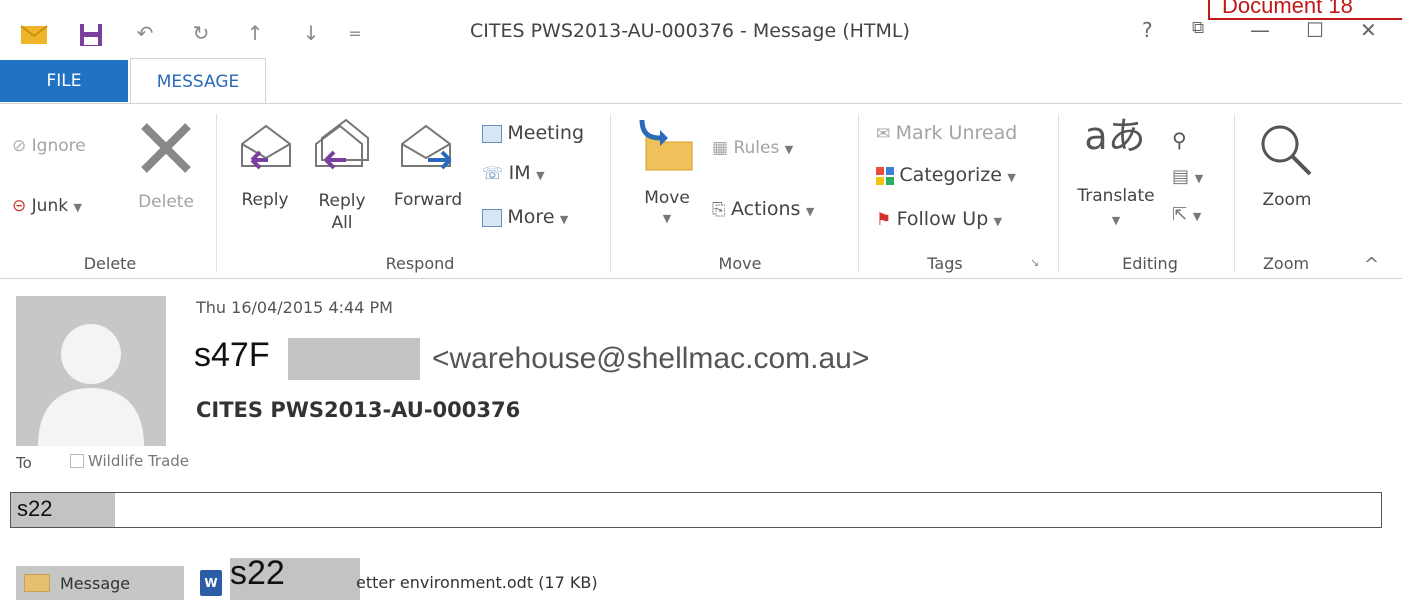  What do you see at coordinates (950, 175) in the screenshot?
I see `categorize-label: Categorize` at bounding box center [950, 175].